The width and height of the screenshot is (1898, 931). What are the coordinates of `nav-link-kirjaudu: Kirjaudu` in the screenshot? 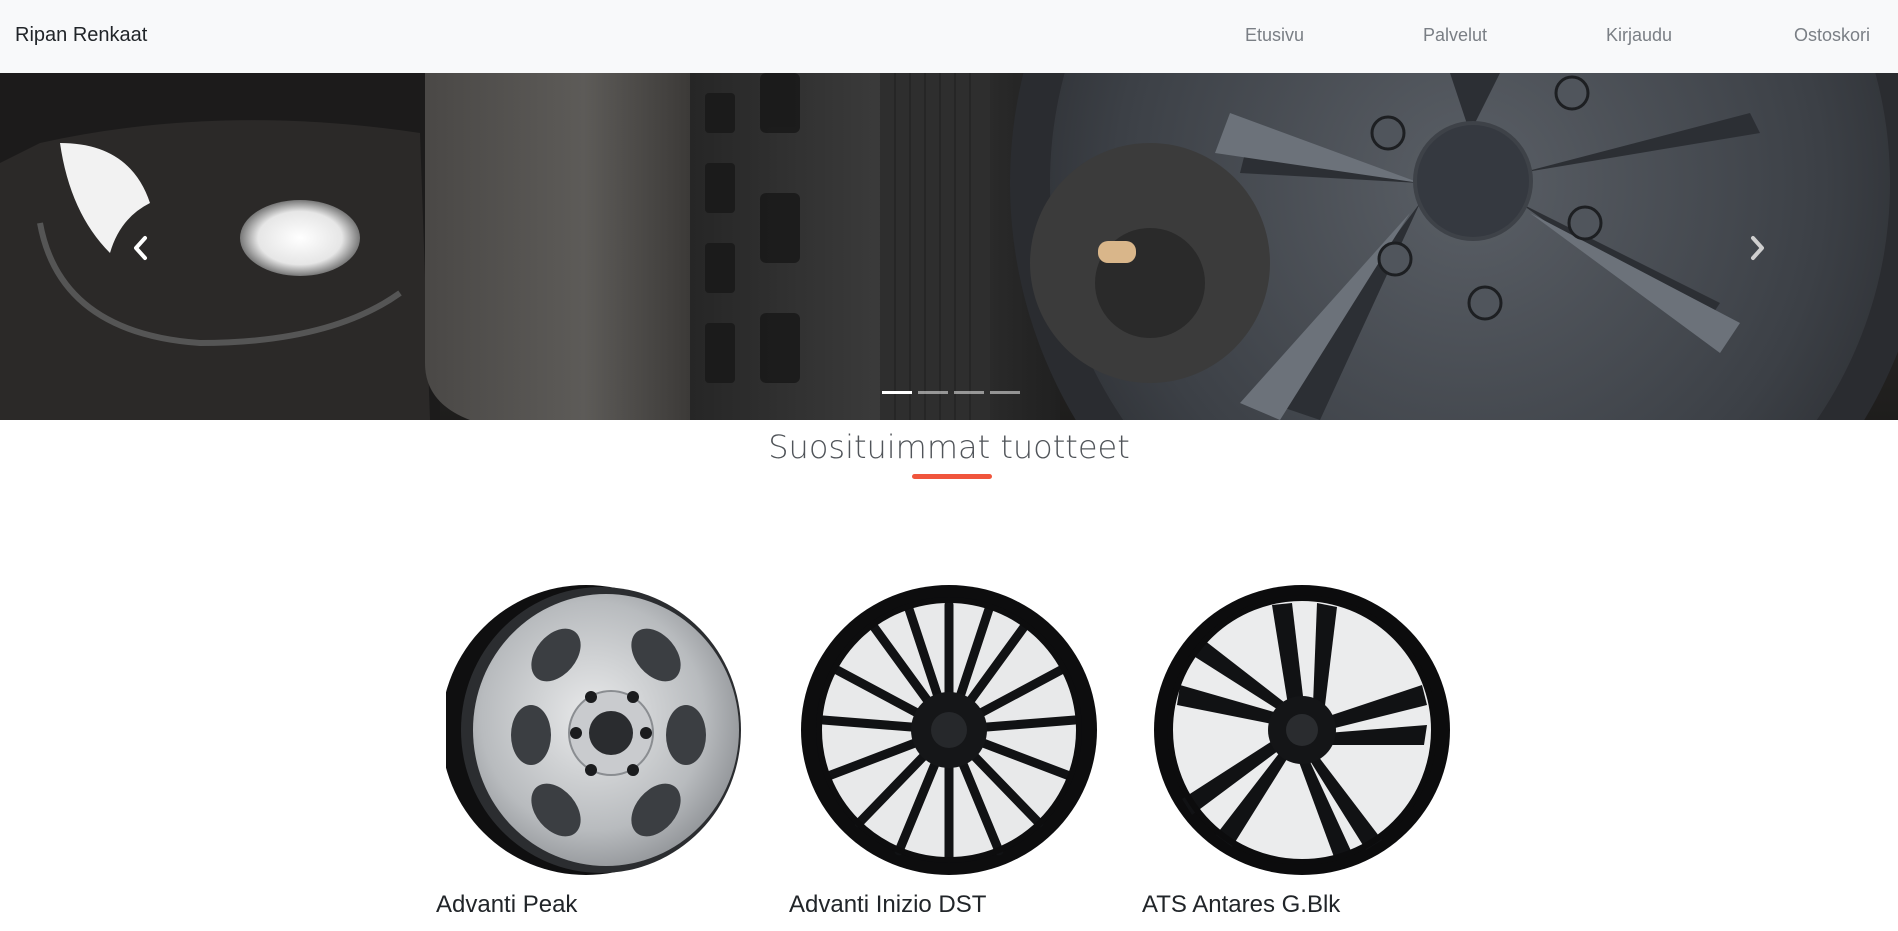 It's located at (1639, 35).